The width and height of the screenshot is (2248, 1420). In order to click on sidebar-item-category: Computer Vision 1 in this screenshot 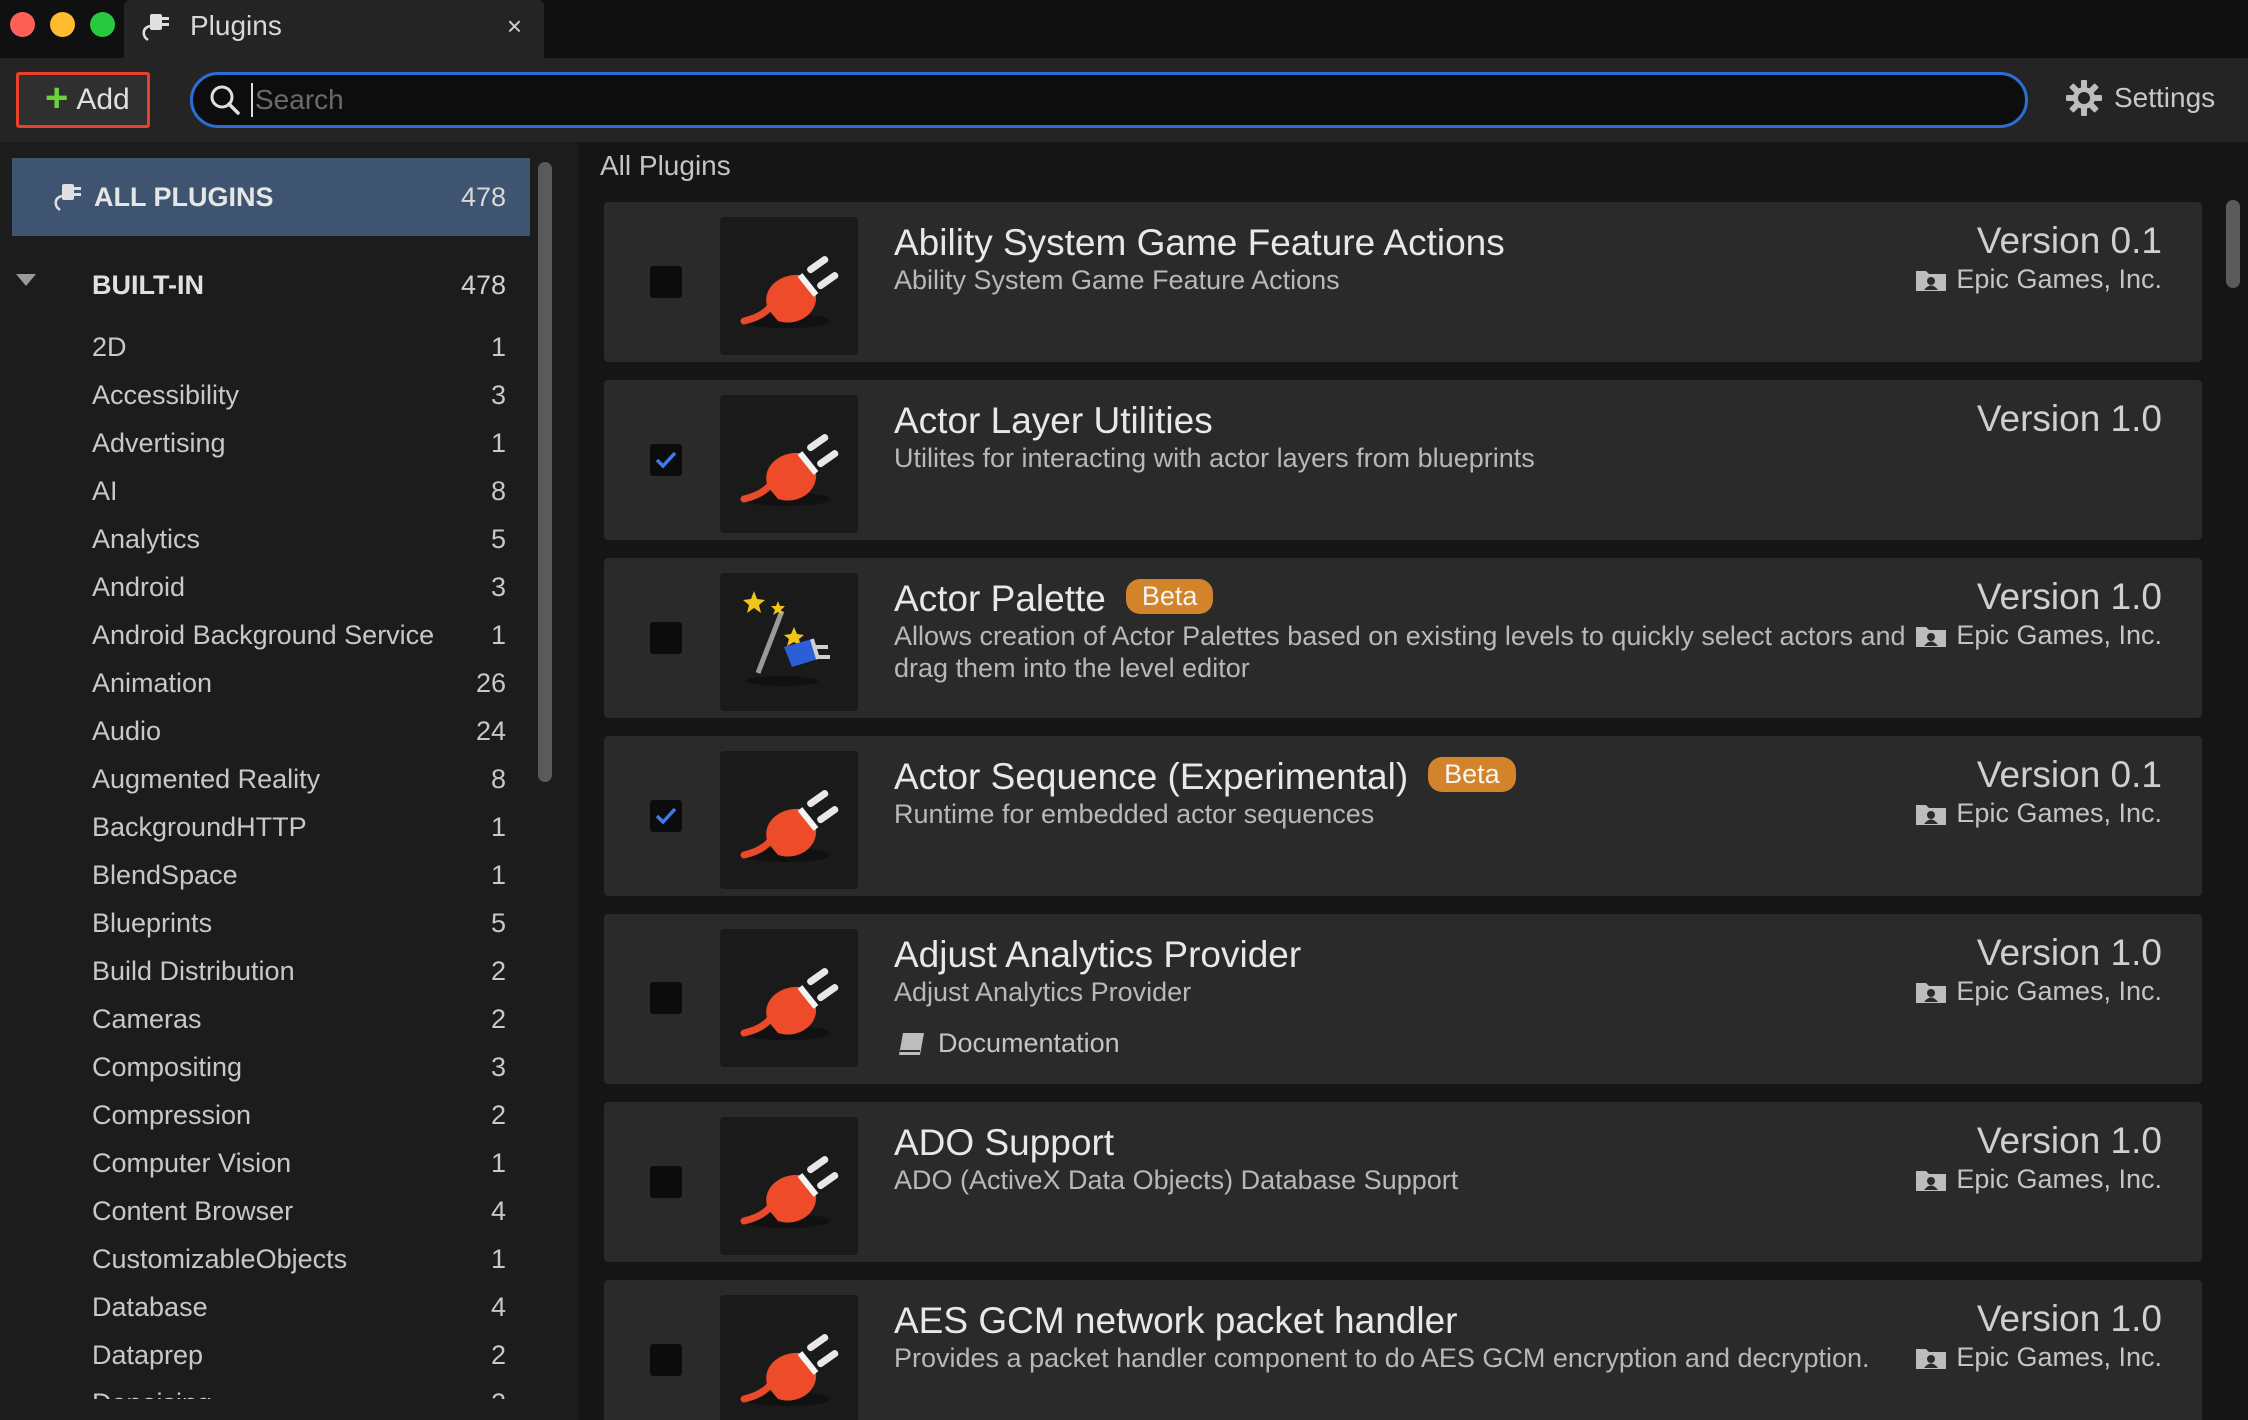, I will do `click(265, 1164)`.